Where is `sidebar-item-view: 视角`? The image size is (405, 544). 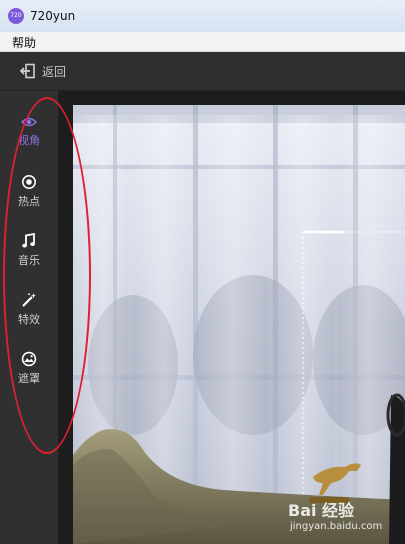 sidebar-item-view: 视角 is located at coordinates (29, 140).